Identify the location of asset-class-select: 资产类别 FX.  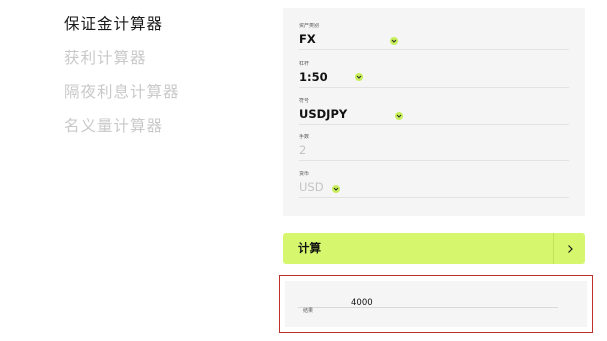
(434, 36).